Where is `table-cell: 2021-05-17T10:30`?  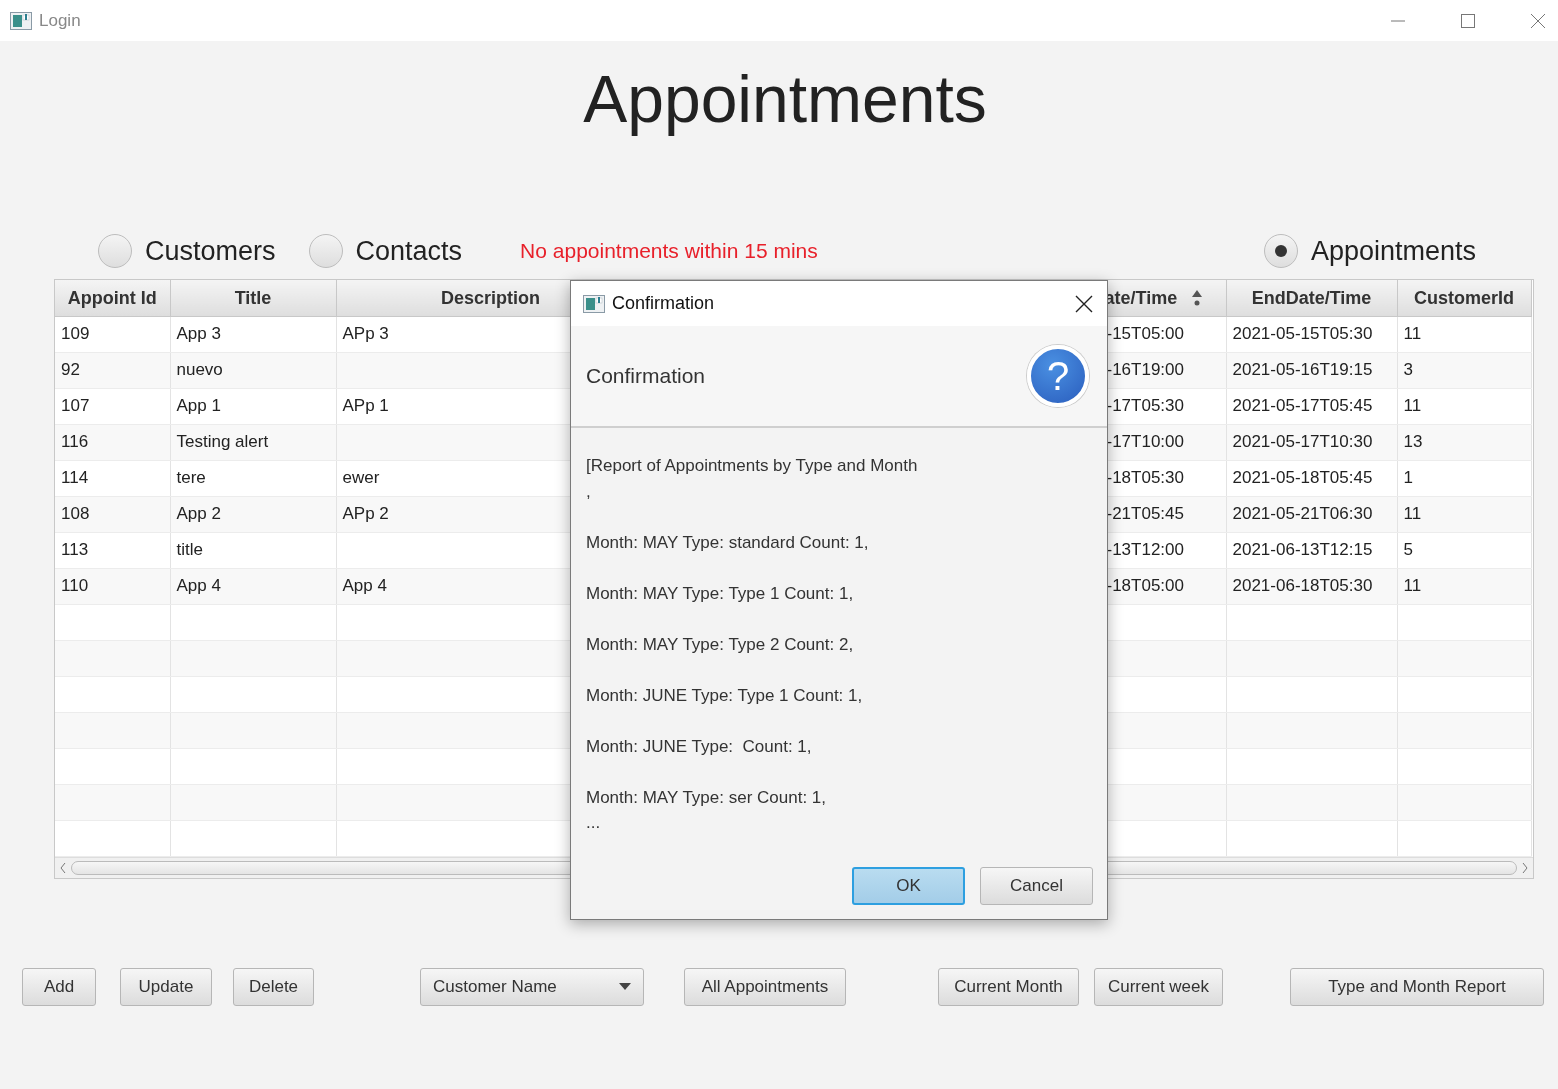
table-cell: 2021-05-17T10:30 is located at coordinates (1311, 442).